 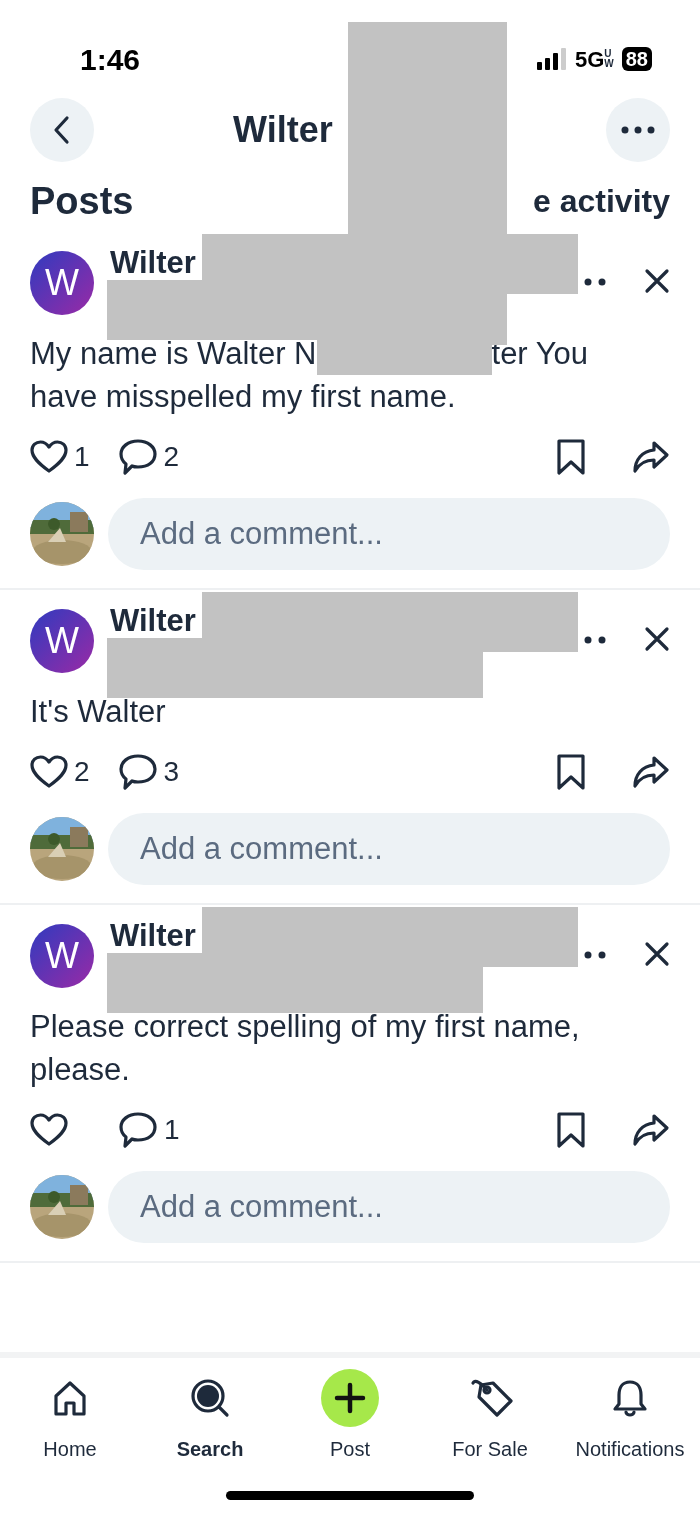 I want to click on network-label: 5G, so click(x=589, y=59).